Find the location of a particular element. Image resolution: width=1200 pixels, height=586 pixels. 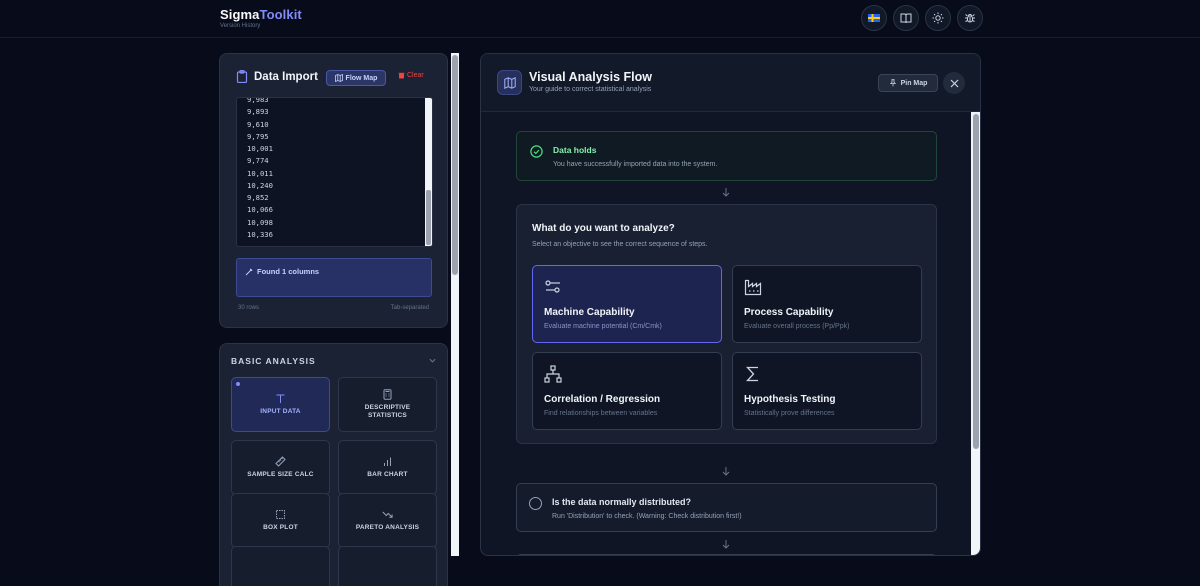

book-icon is located at coordinates (906, 18).